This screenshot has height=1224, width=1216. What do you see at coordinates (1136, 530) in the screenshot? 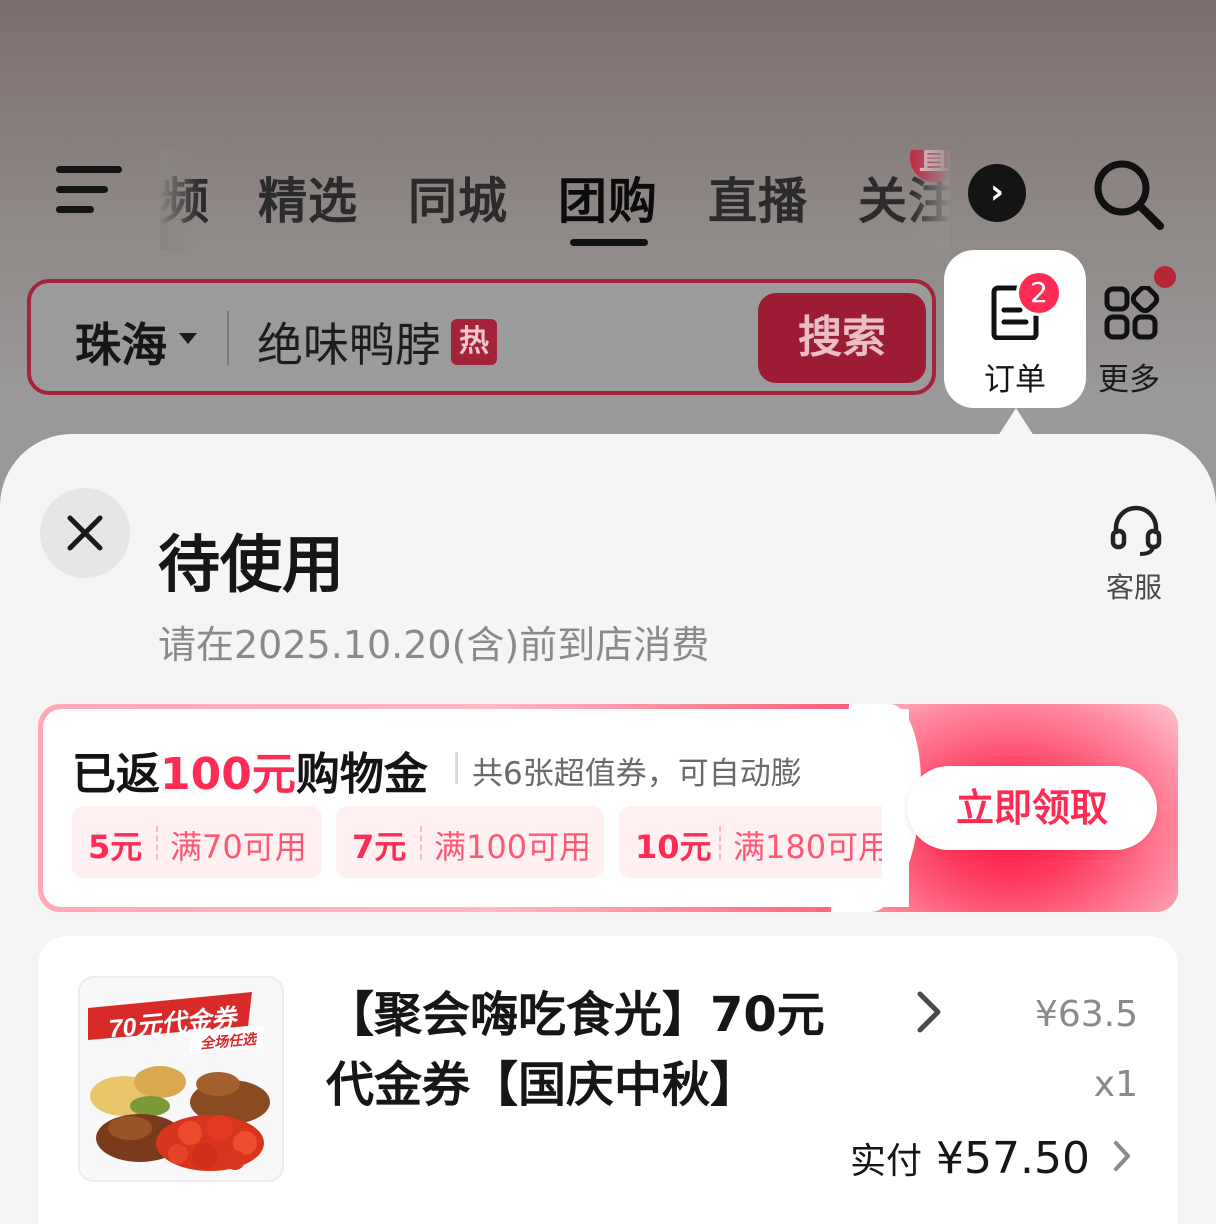
I see `headset-icon` at bounding box center [1136, 530].